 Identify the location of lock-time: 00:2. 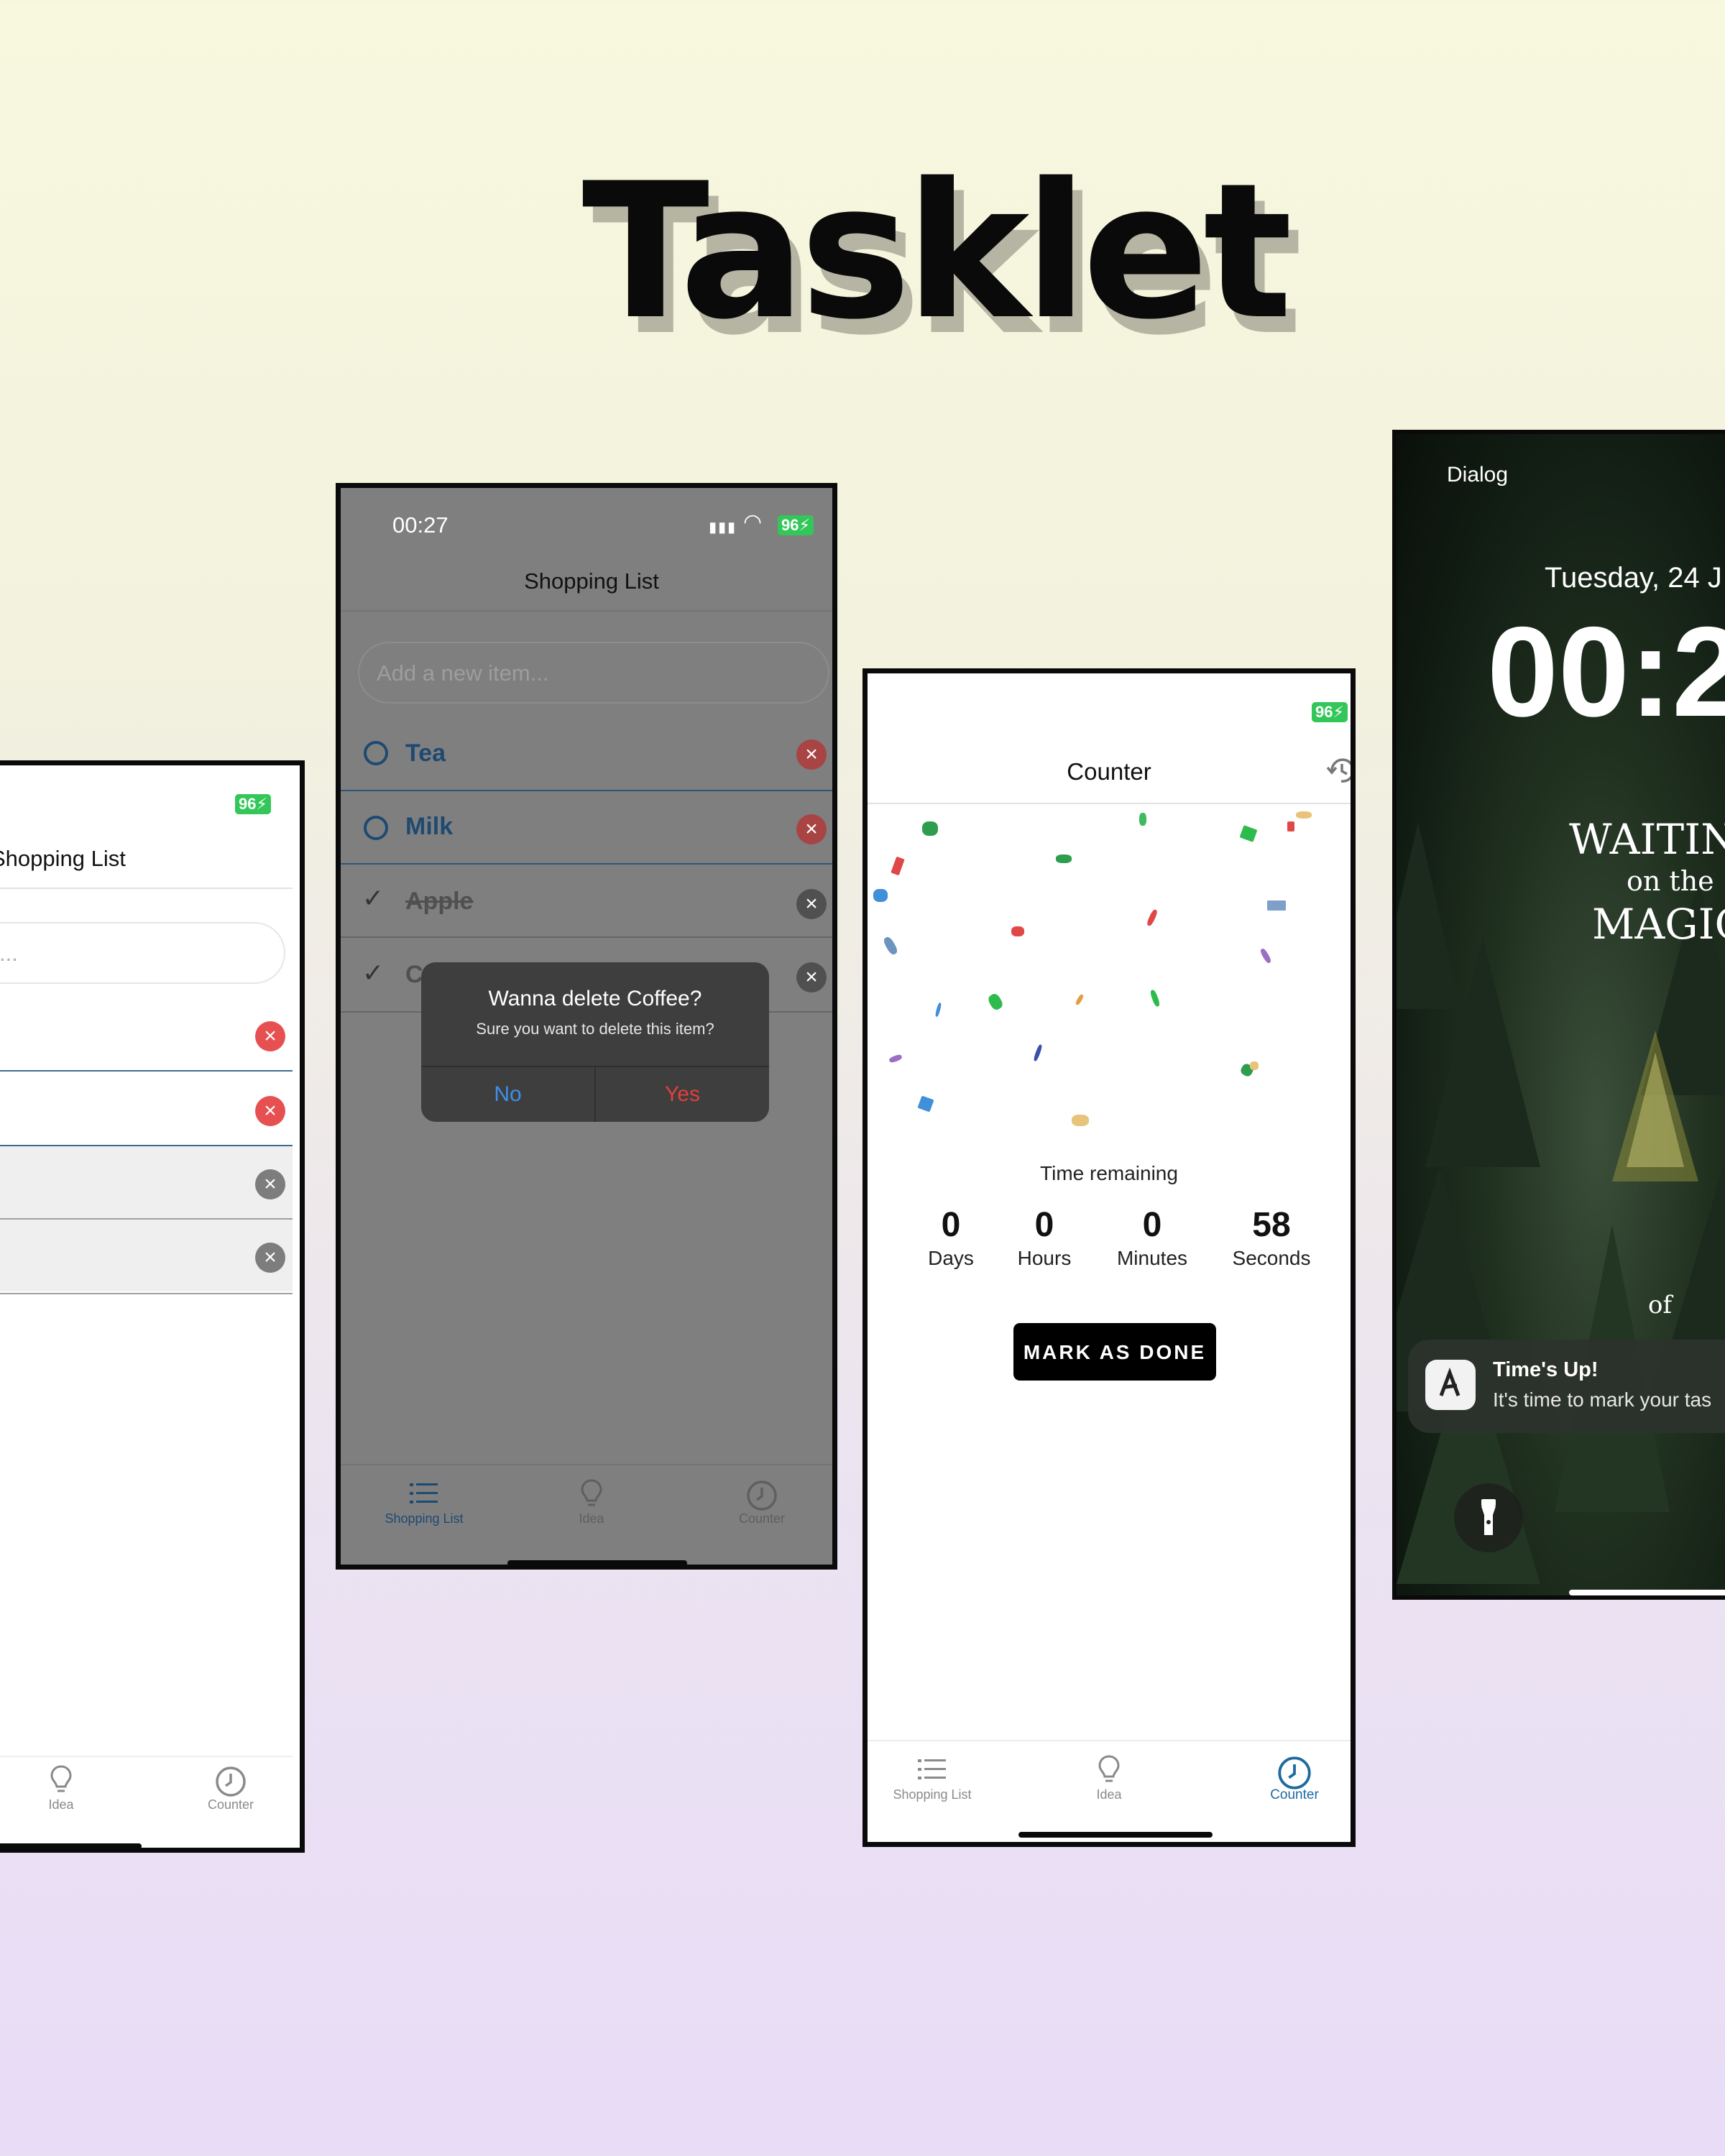
(1606, 671).